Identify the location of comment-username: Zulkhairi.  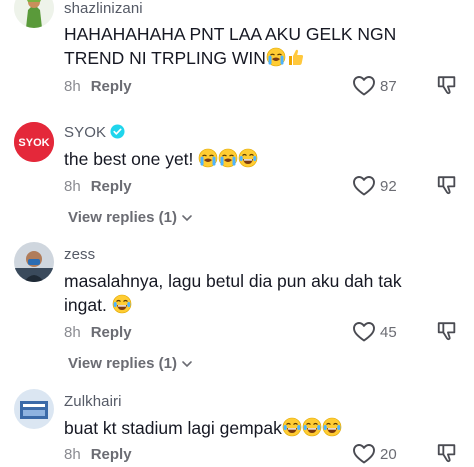
(93, 401).